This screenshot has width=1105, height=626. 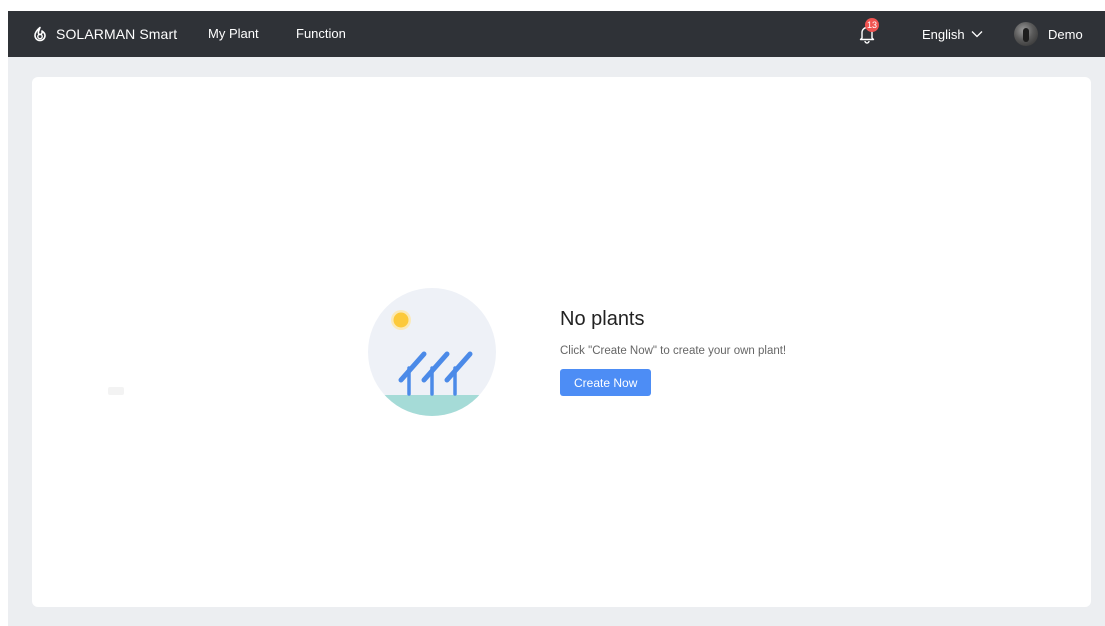 What do you see at coordinates (321, 34) in the screenshot?
I see `nav-function: Function` at bounding box center [321, 34].